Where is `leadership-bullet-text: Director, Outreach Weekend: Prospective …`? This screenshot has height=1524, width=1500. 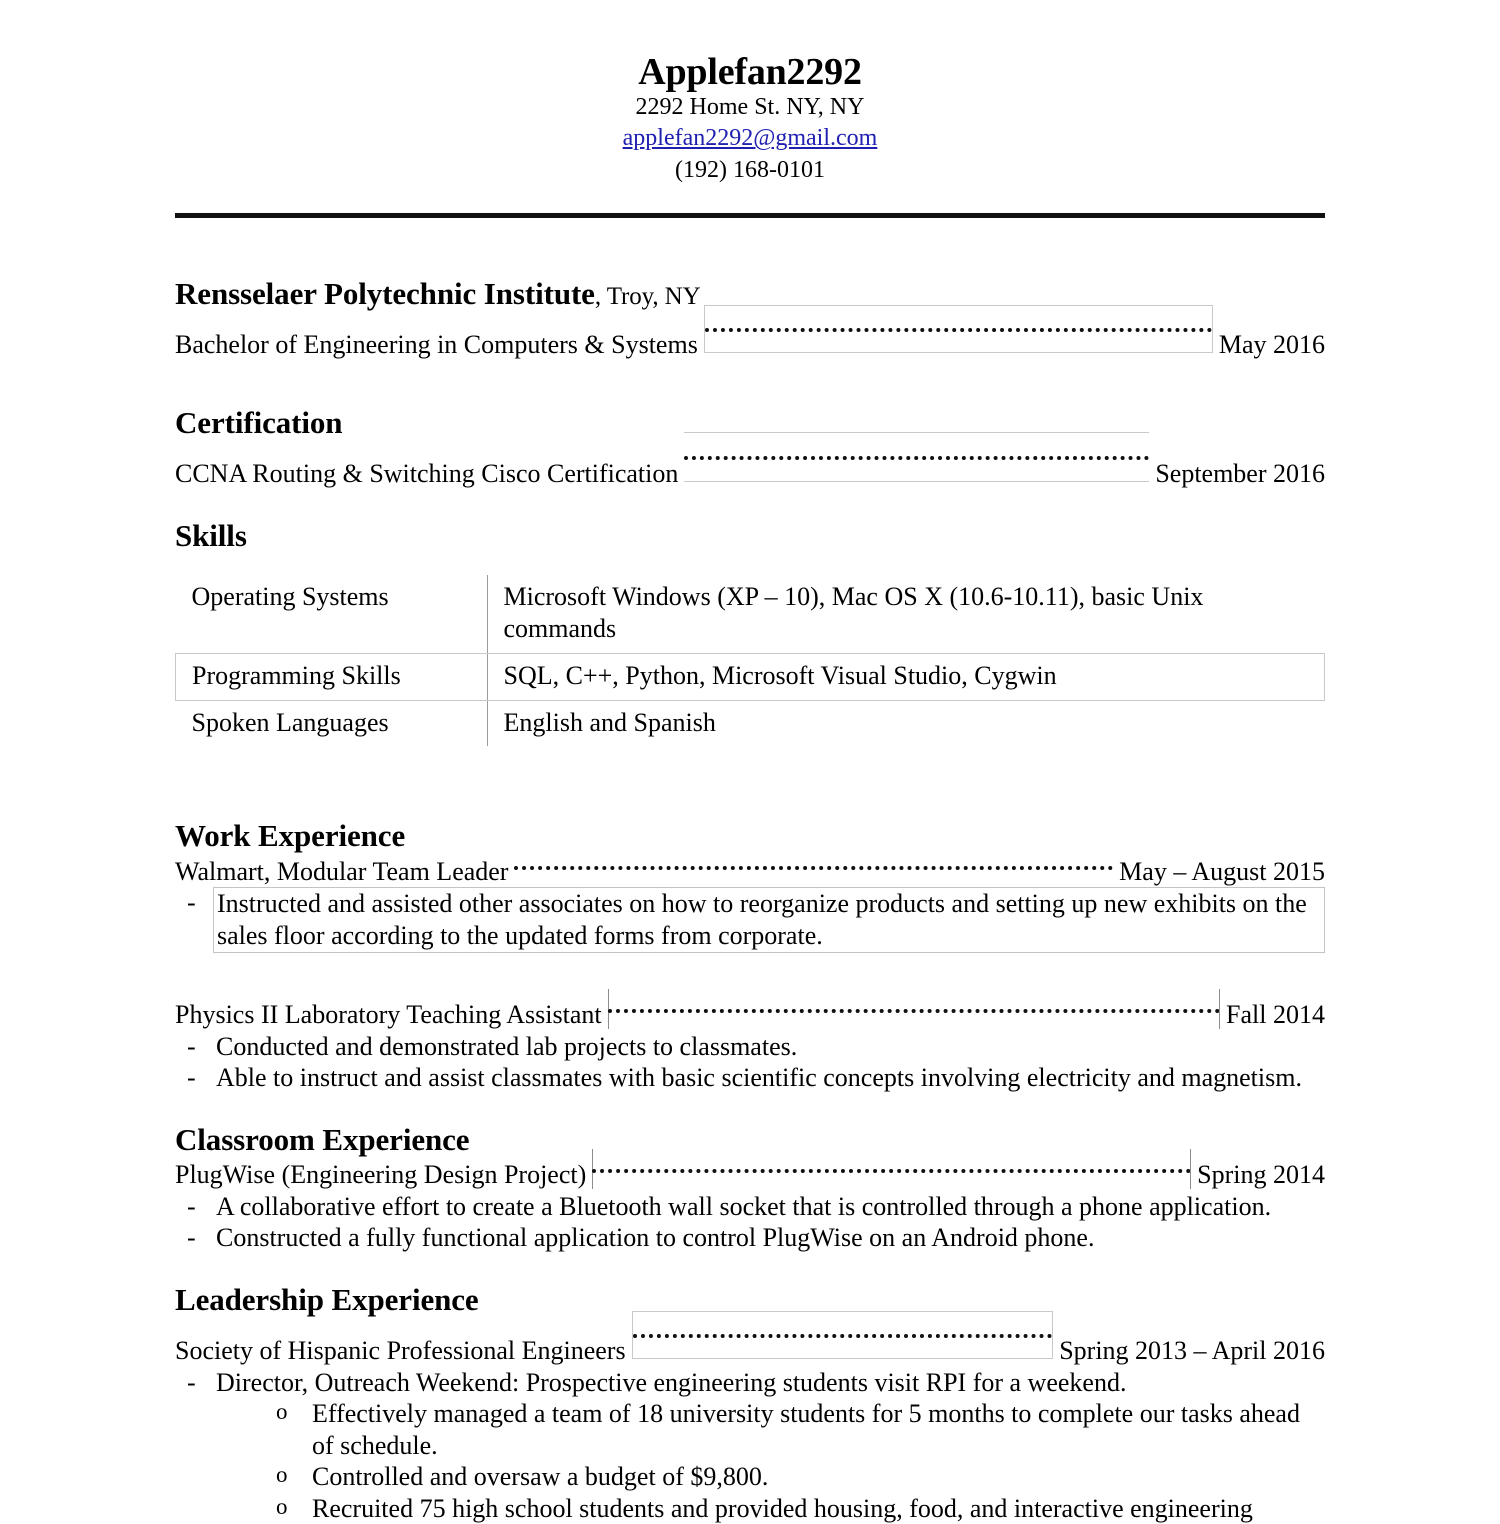 leadership-bullet-text: Director, Outreach Weekend: Prospective … is located at coordinates (671, 1382).